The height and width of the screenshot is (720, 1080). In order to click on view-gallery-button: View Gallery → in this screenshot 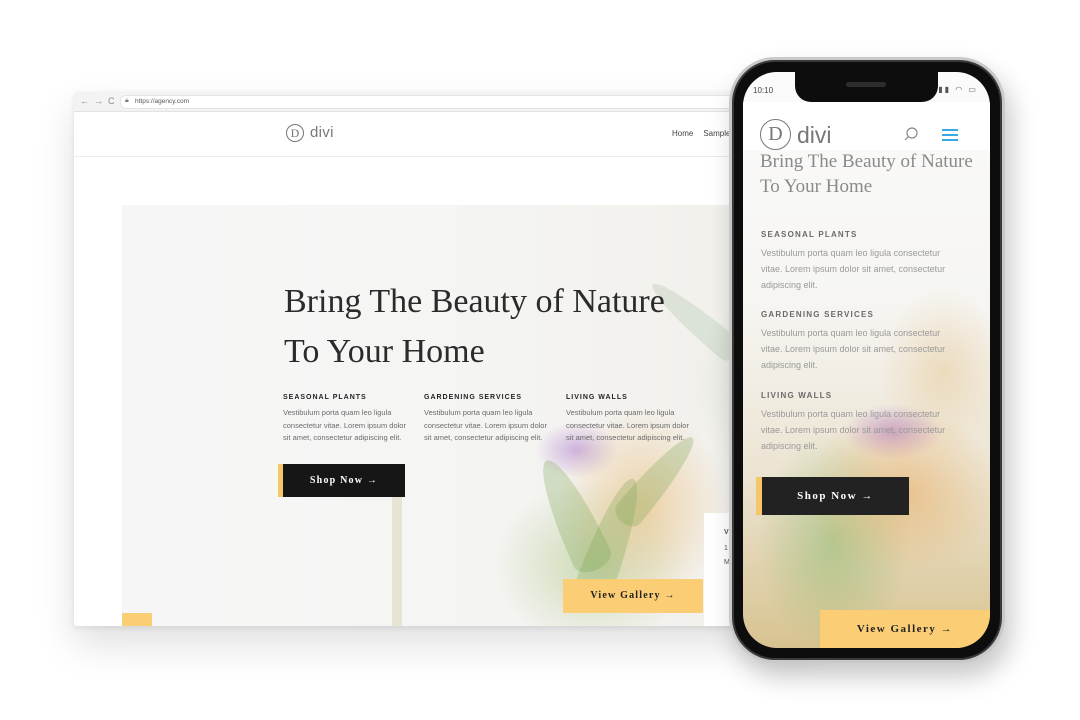, I will do `click(633, 596)`.